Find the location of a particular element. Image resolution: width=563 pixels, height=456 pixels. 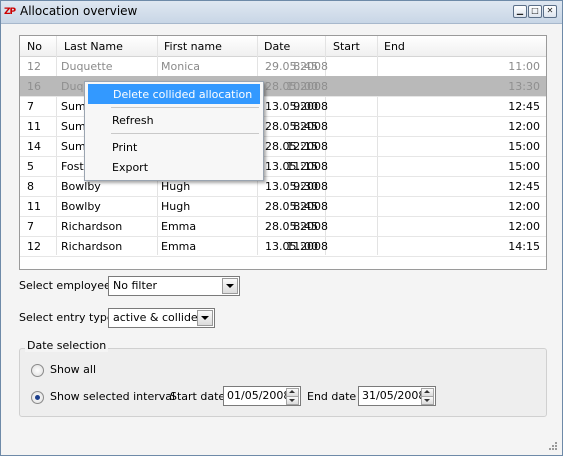

cell-start: 12:15 is located at coordinates (302, 146).